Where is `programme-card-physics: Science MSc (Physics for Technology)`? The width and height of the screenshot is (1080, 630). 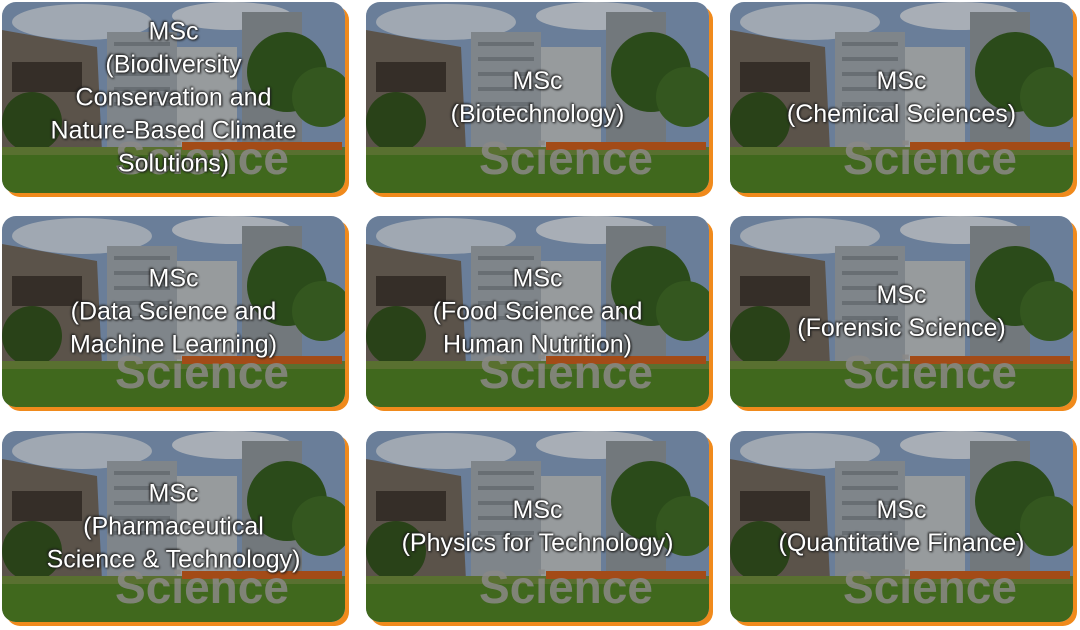
programme-card-physics: Science MSc (Physics for Technology) is located at coordinates (537, 526).